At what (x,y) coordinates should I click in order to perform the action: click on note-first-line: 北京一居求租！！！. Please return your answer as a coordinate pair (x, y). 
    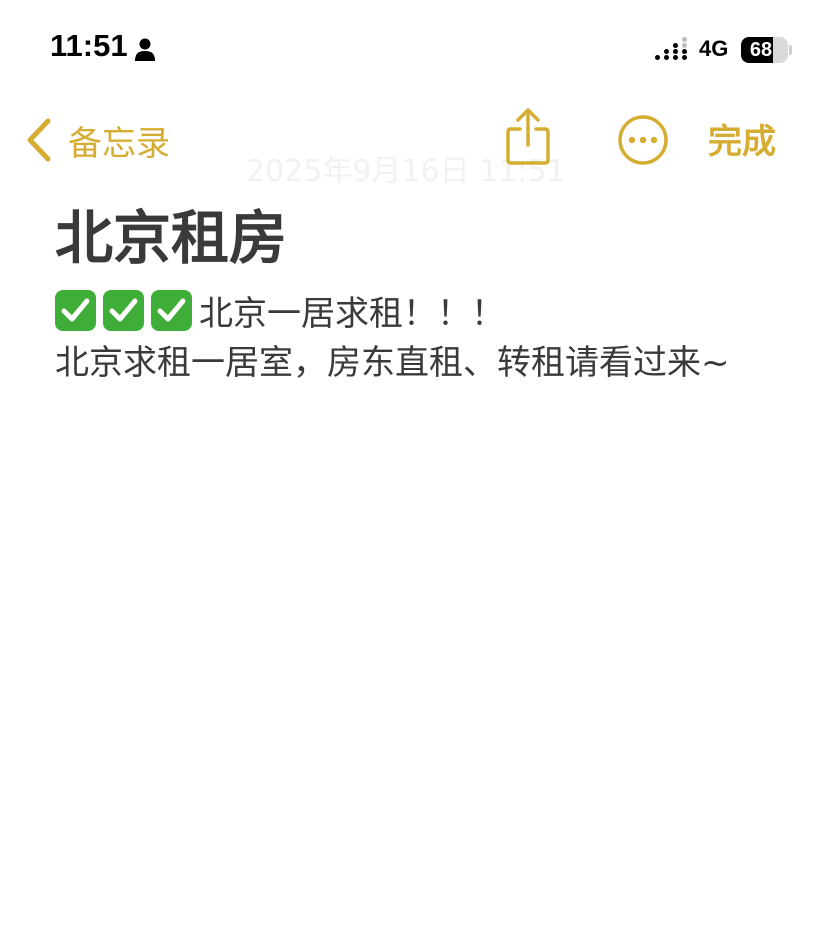
    Looking at the image, I should click on (280, 310).